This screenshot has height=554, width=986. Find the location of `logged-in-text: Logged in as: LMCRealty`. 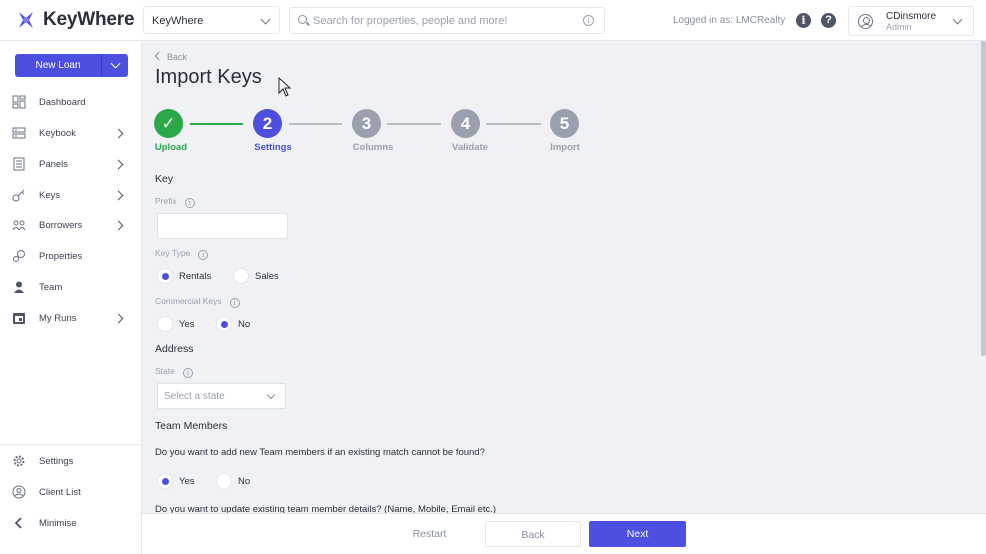

logged-in-text: Logged in as: LMCRealty is located at coordinates (729, 20).